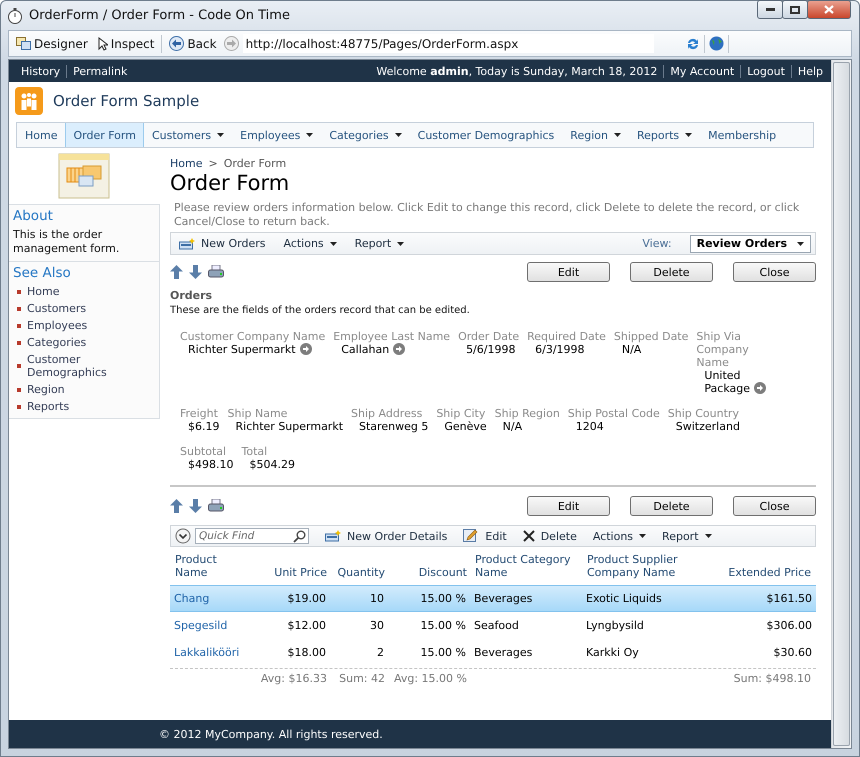 Image resolution: width=860 pixels, height=757 pixels. Describe the element at coordinates (448, 43) in the screenshot. I see `address-field: http://localhost:48775/Pages/OrderForm.aspx` at that location.